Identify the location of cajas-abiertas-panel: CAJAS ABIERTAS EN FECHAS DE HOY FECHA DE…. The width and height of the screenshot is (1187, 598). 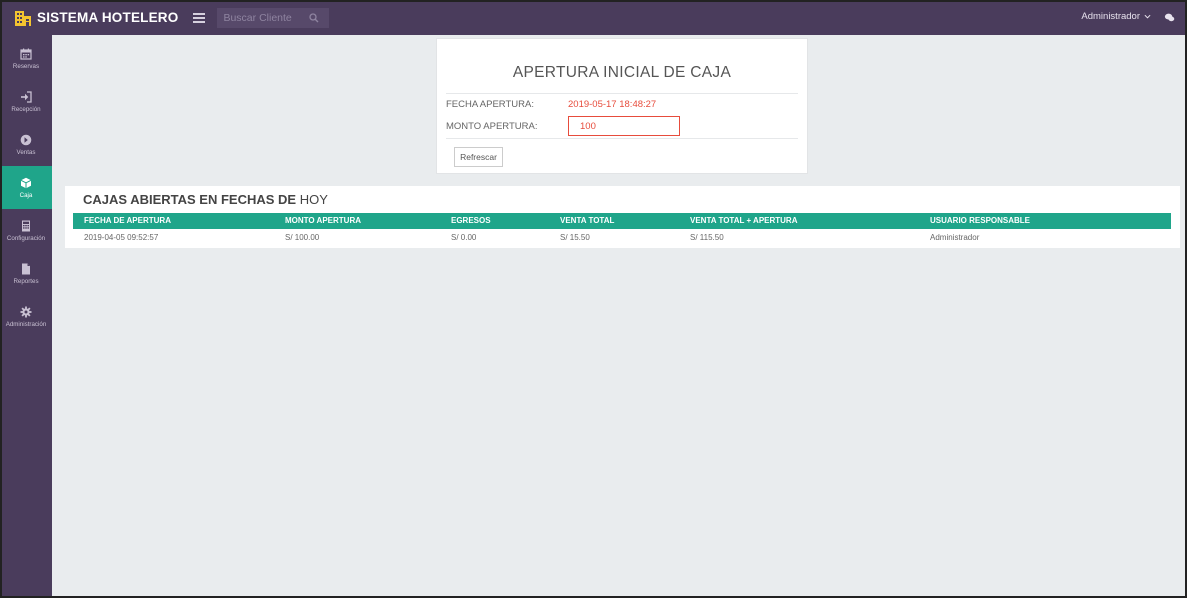
(622, 217).